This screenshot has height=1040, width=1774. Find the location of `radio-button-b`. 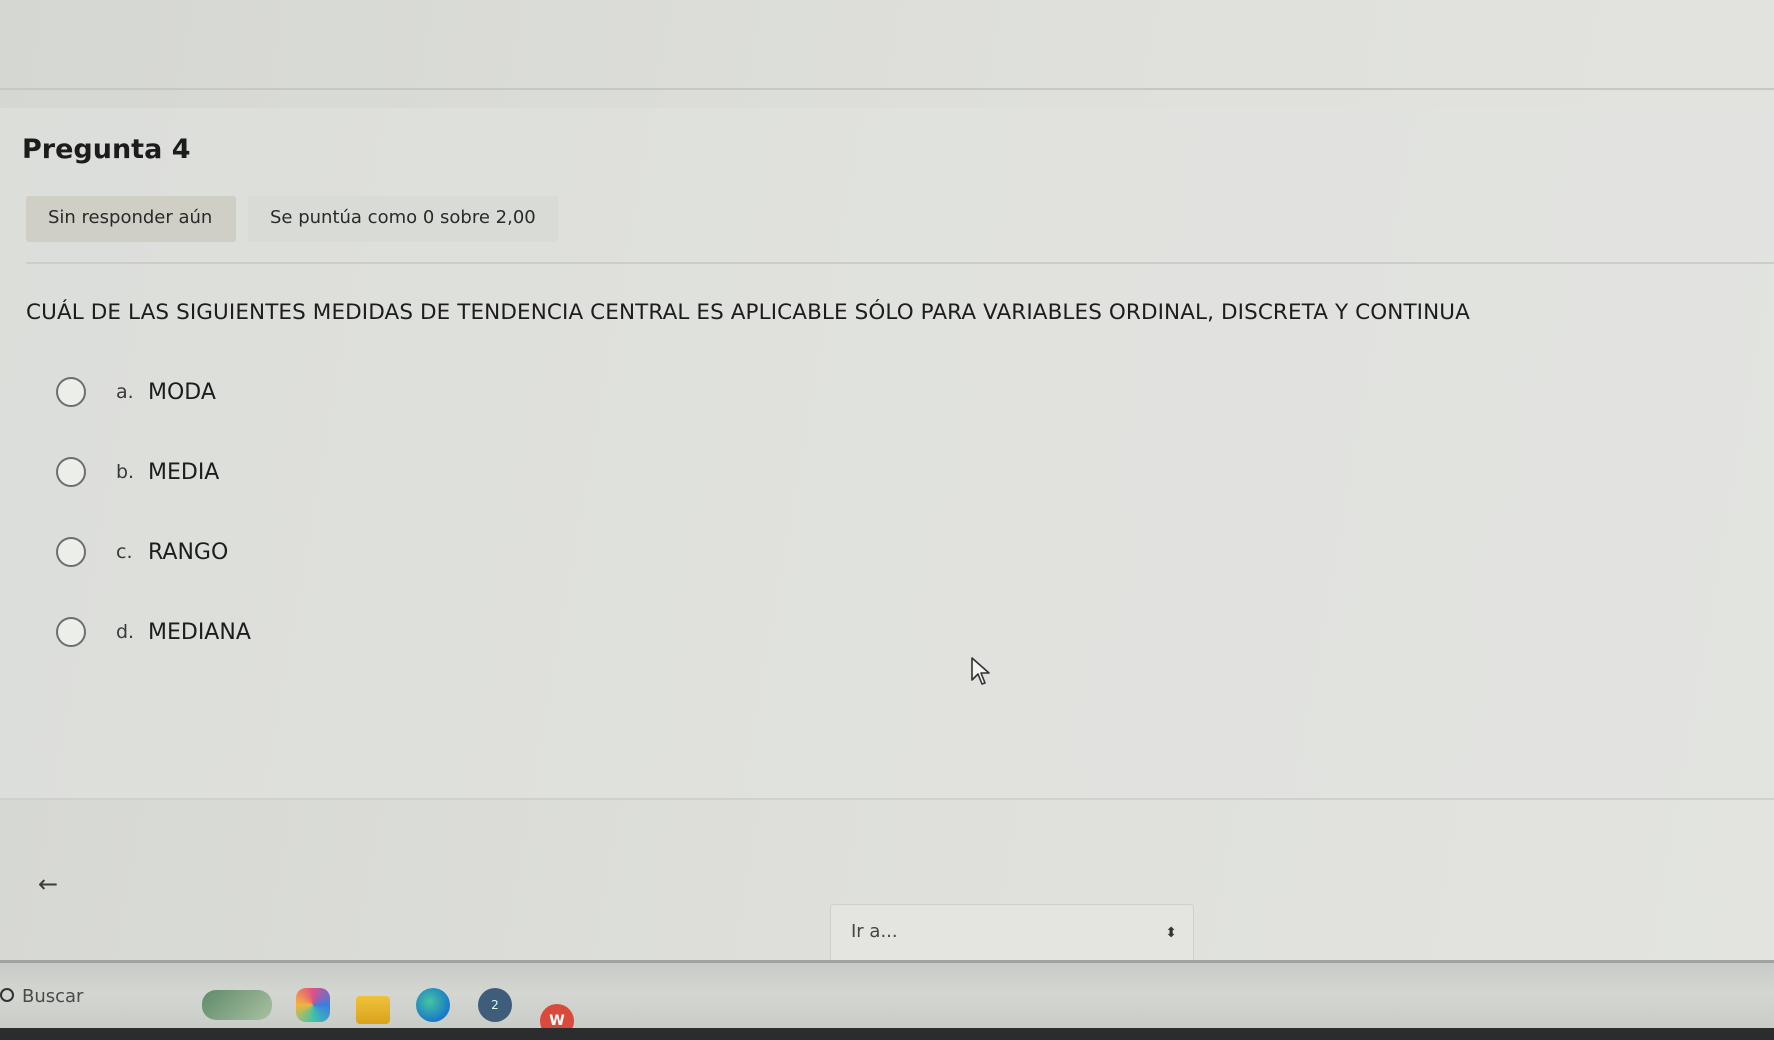

radio-button-b is located at coordinates (71, 472).